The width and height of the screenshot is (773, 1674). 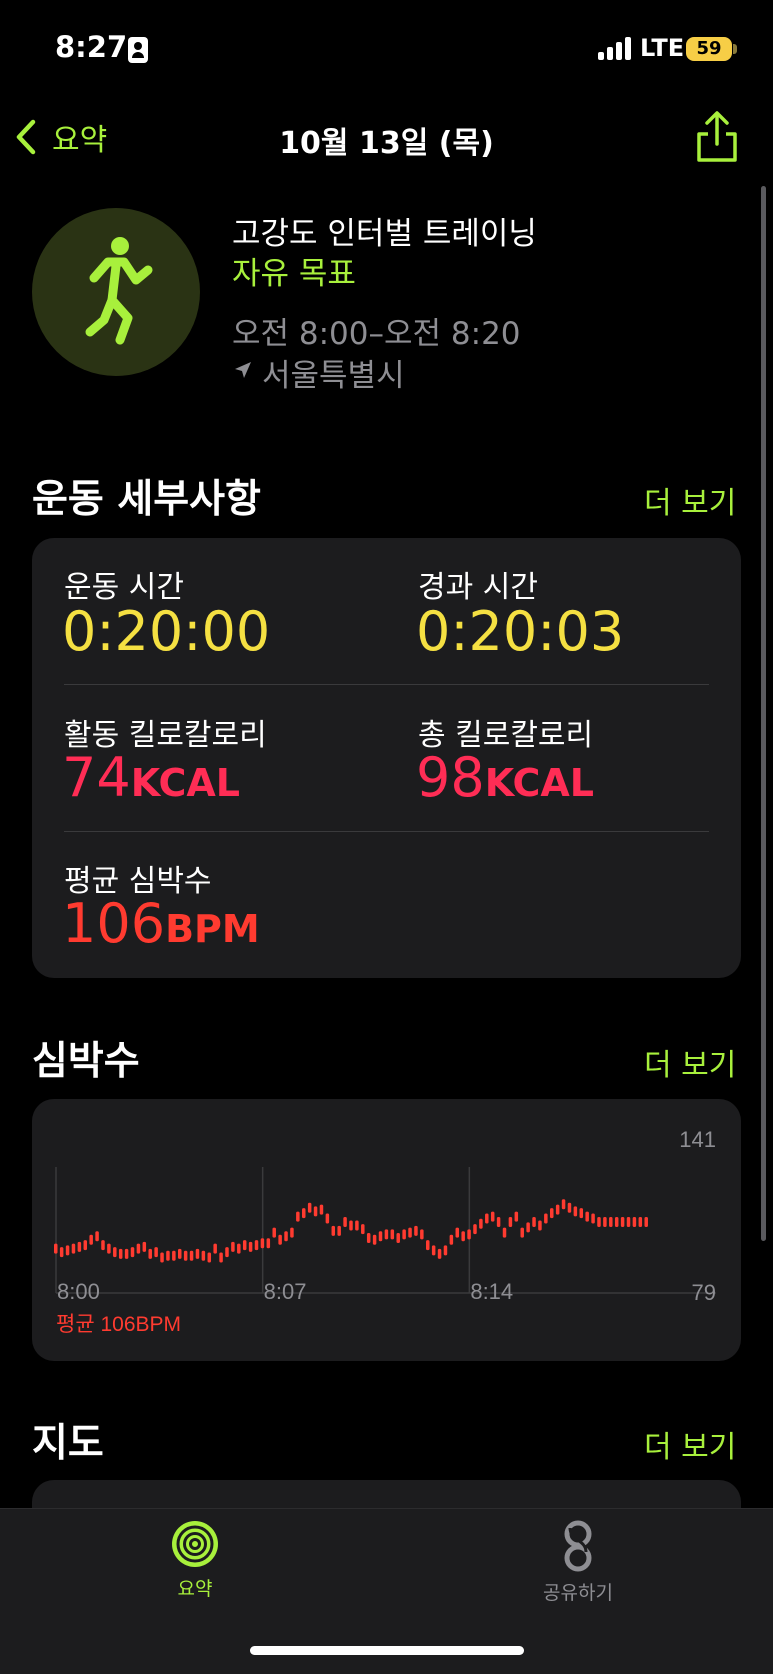 I want to click on chart-series, so click(x=351, y=1231).